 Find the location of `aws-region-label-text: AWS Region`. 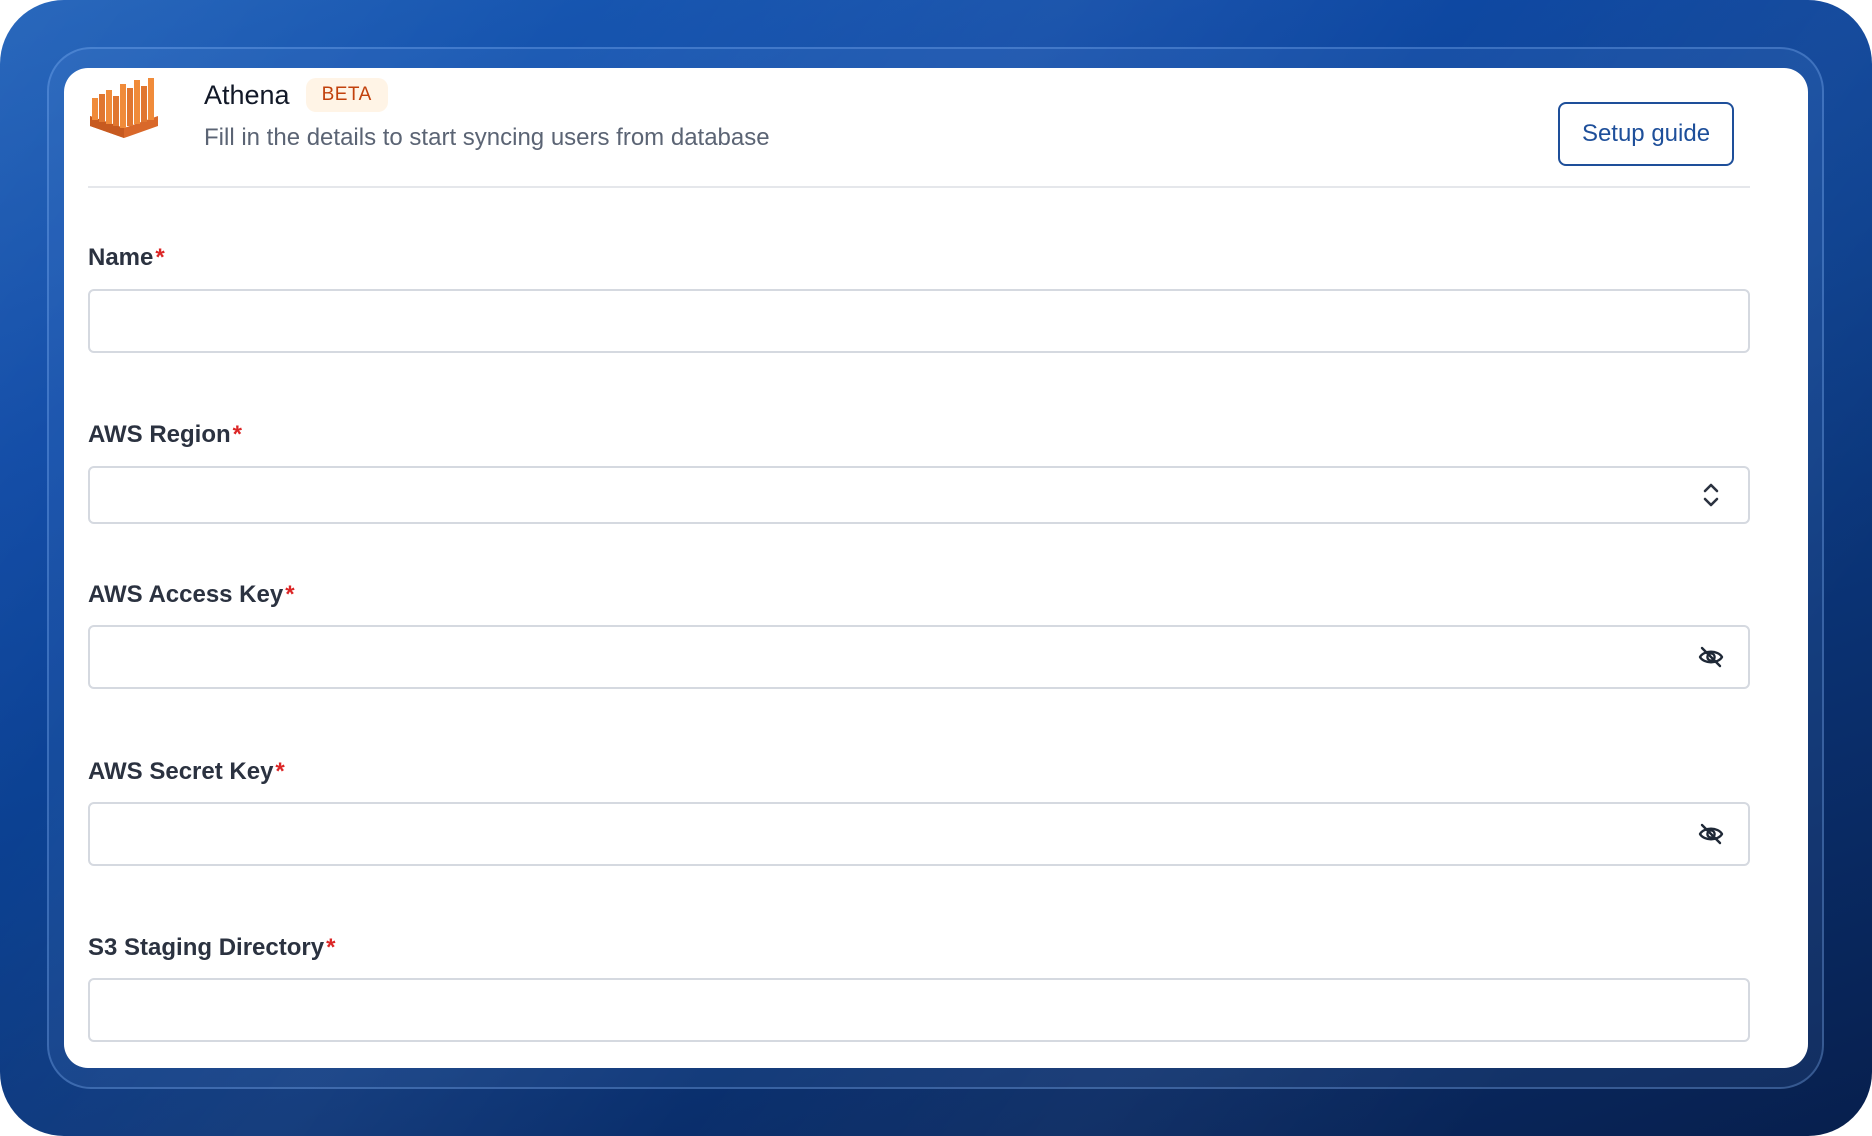

aws-region-label-text: AWS Region is located at coordinates (159, 434).